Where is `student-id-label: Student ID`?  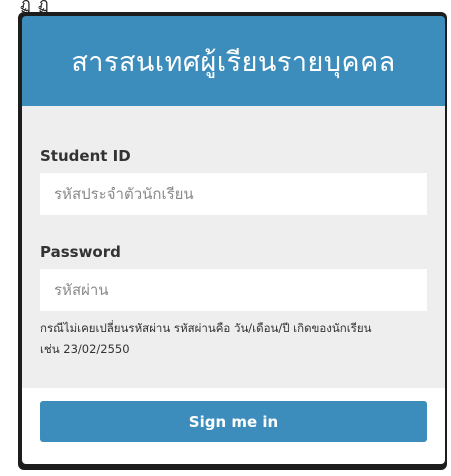 student-id-label: Student ID is located at coordinates (85, 156).